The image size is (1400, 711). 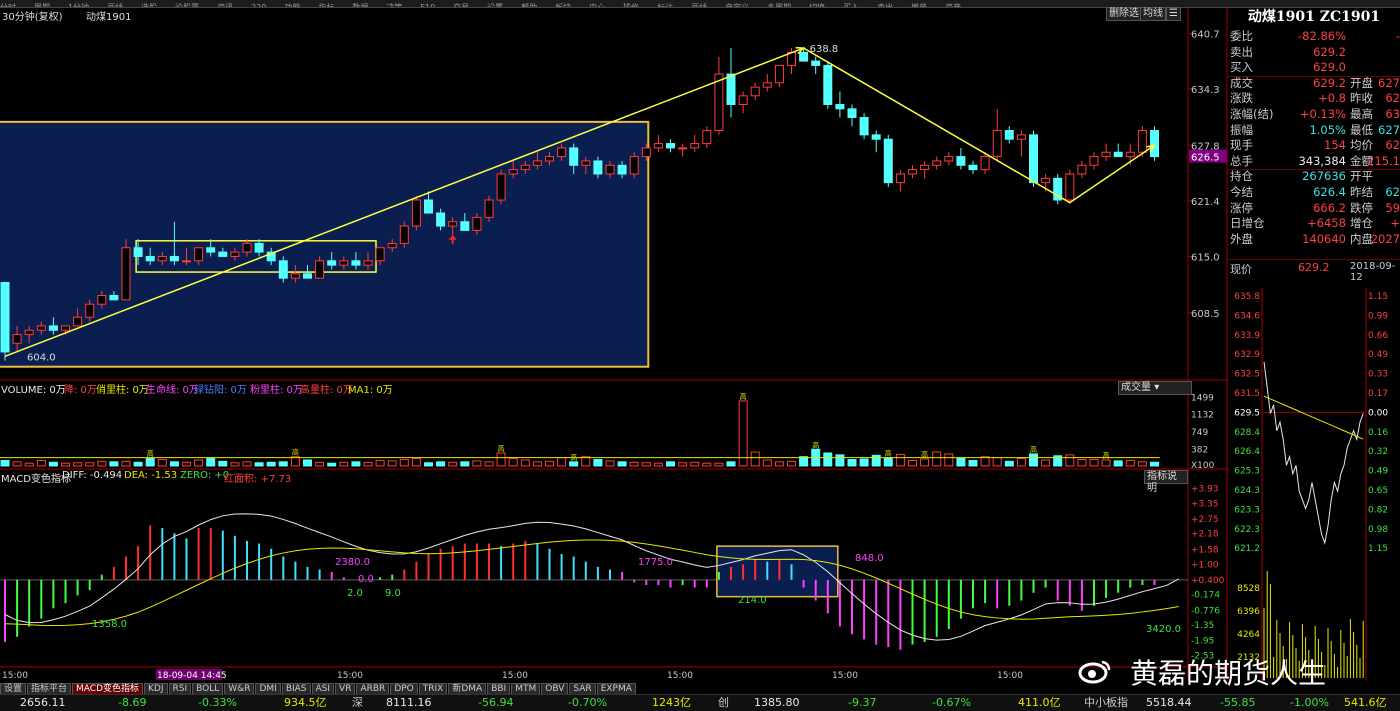 What do you see at coordinates (1205, 550) in the screenshot?
I see `macd-tick-label: +1.58` at bounding box center [1205, 550].